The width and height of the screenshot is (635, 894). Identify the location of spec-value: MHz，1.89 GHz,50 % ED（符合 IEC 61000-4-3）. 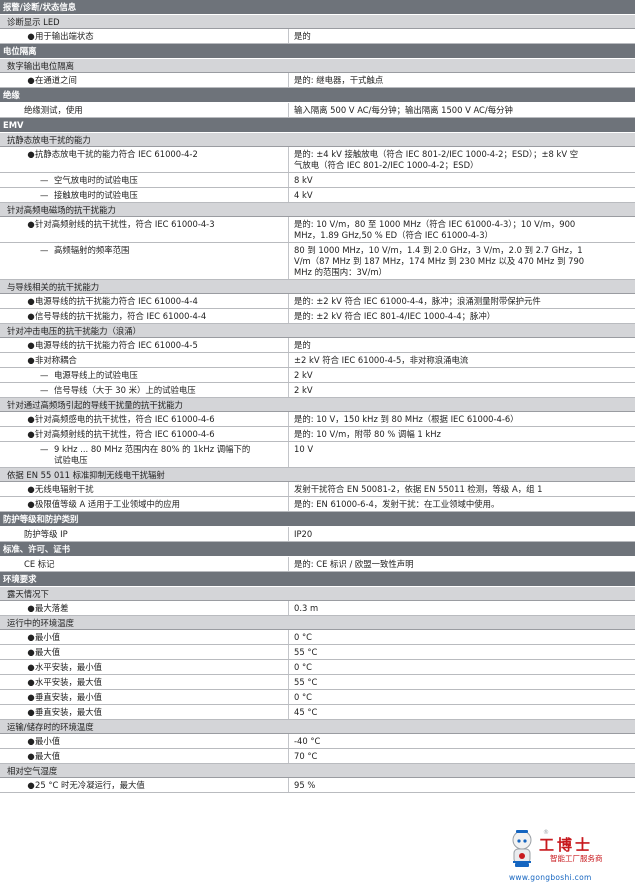
(393, 235).